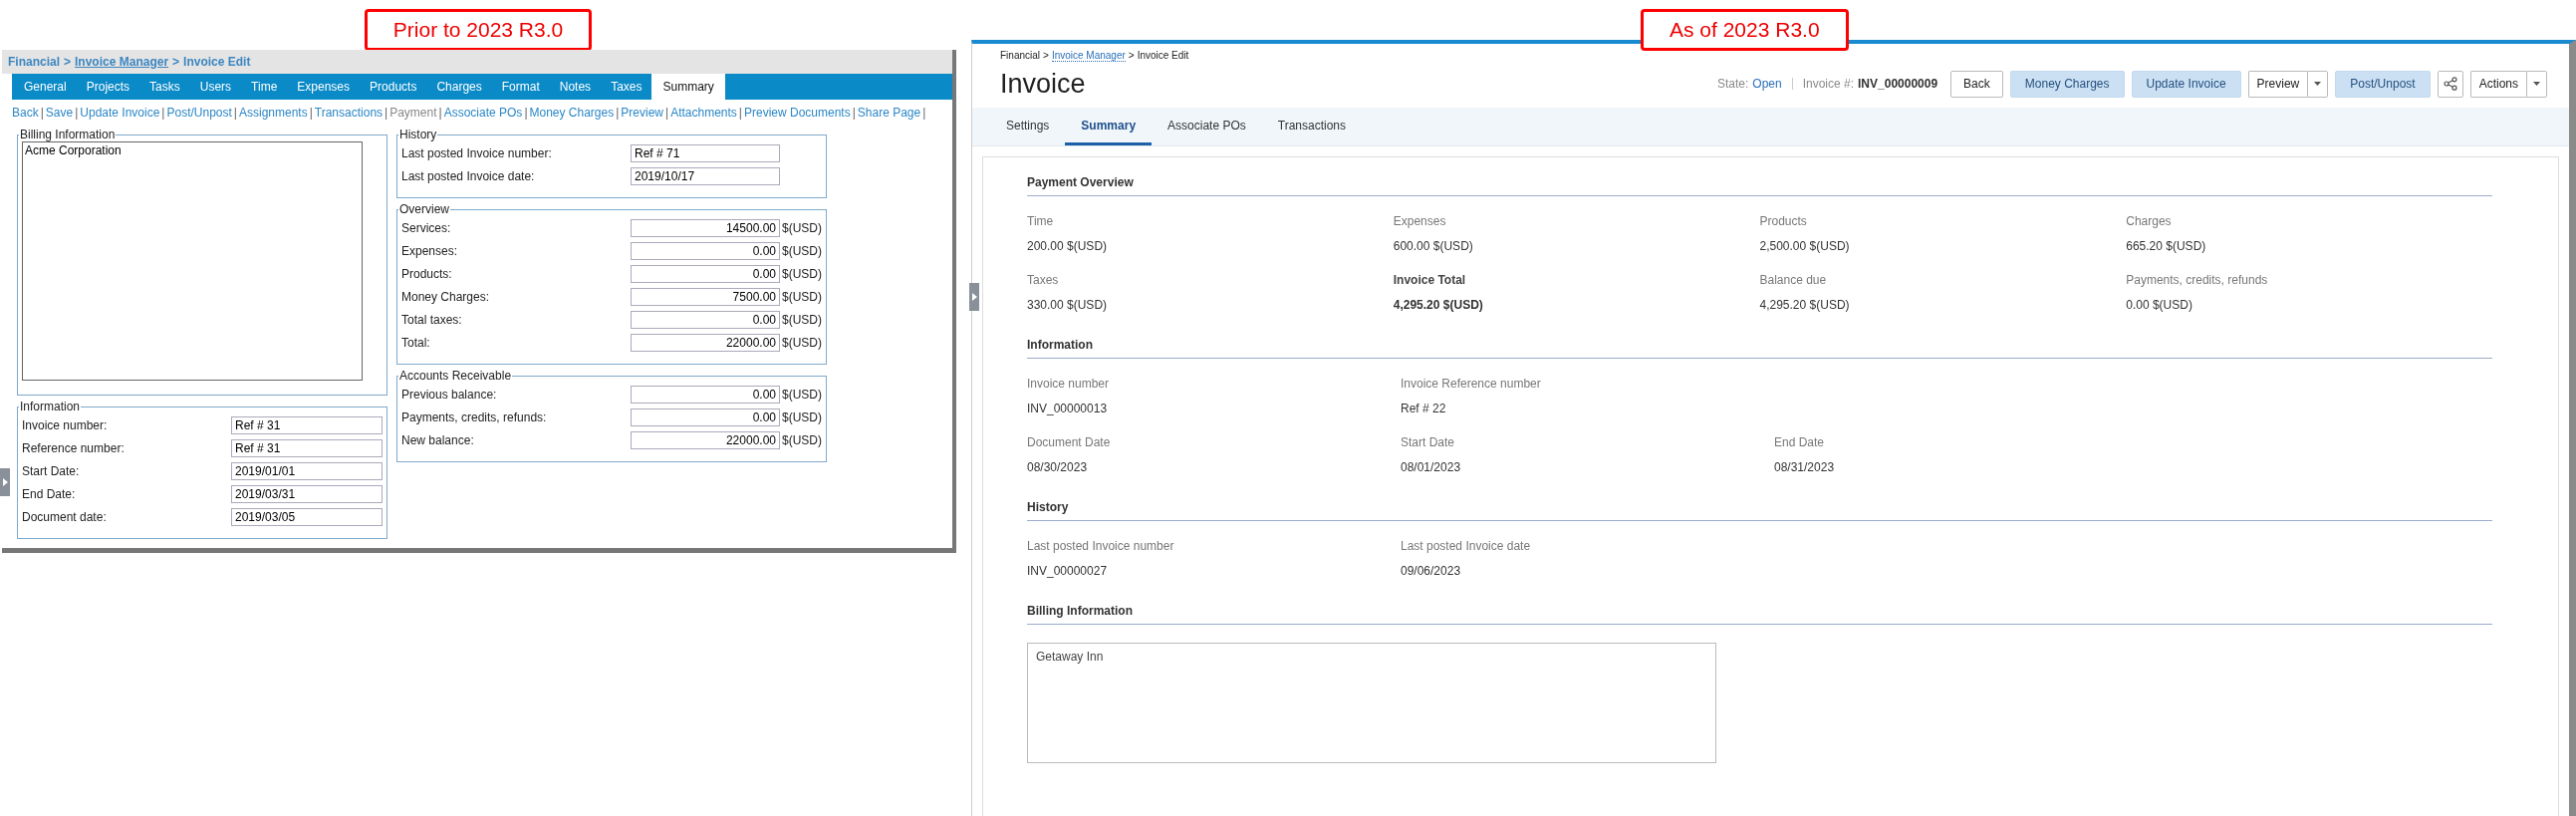  I want to click on group-title: Overview, so click(424, 209).